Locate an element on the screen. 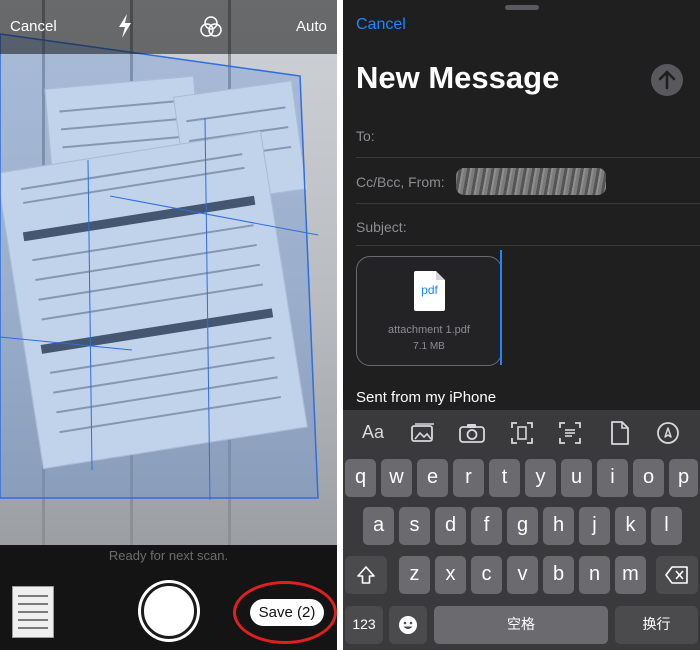 The height and width of the screenshot is (650, 700). signature-text: Sent from my iPhone is located at coordinates (426, 397).